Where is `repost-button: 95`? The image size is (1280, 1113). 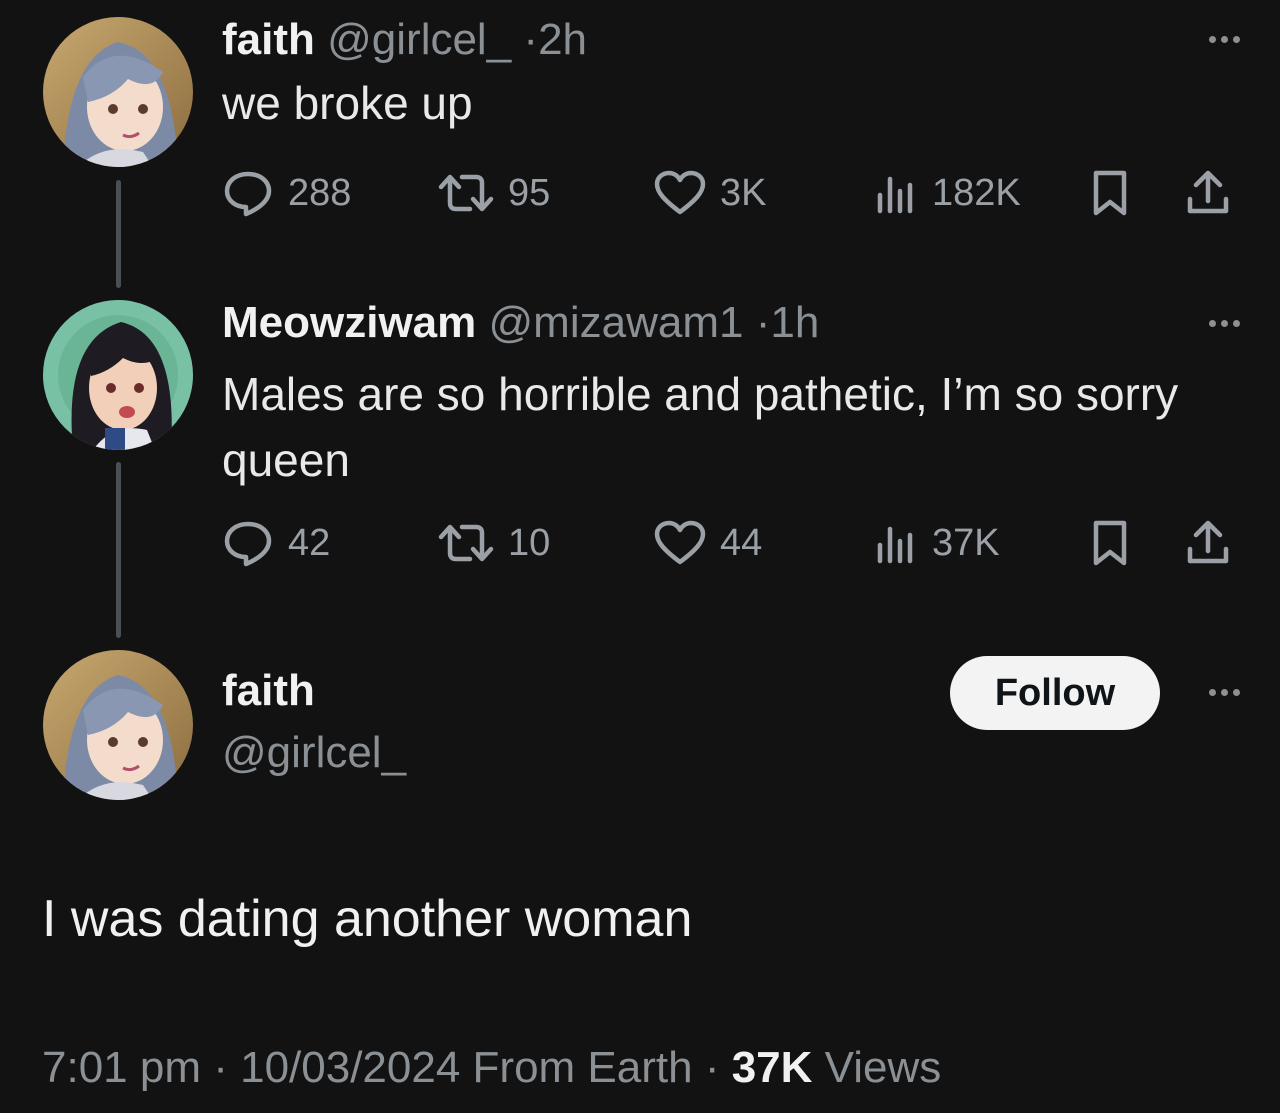 repost-button: 95 is located at coordinates (494, 193).